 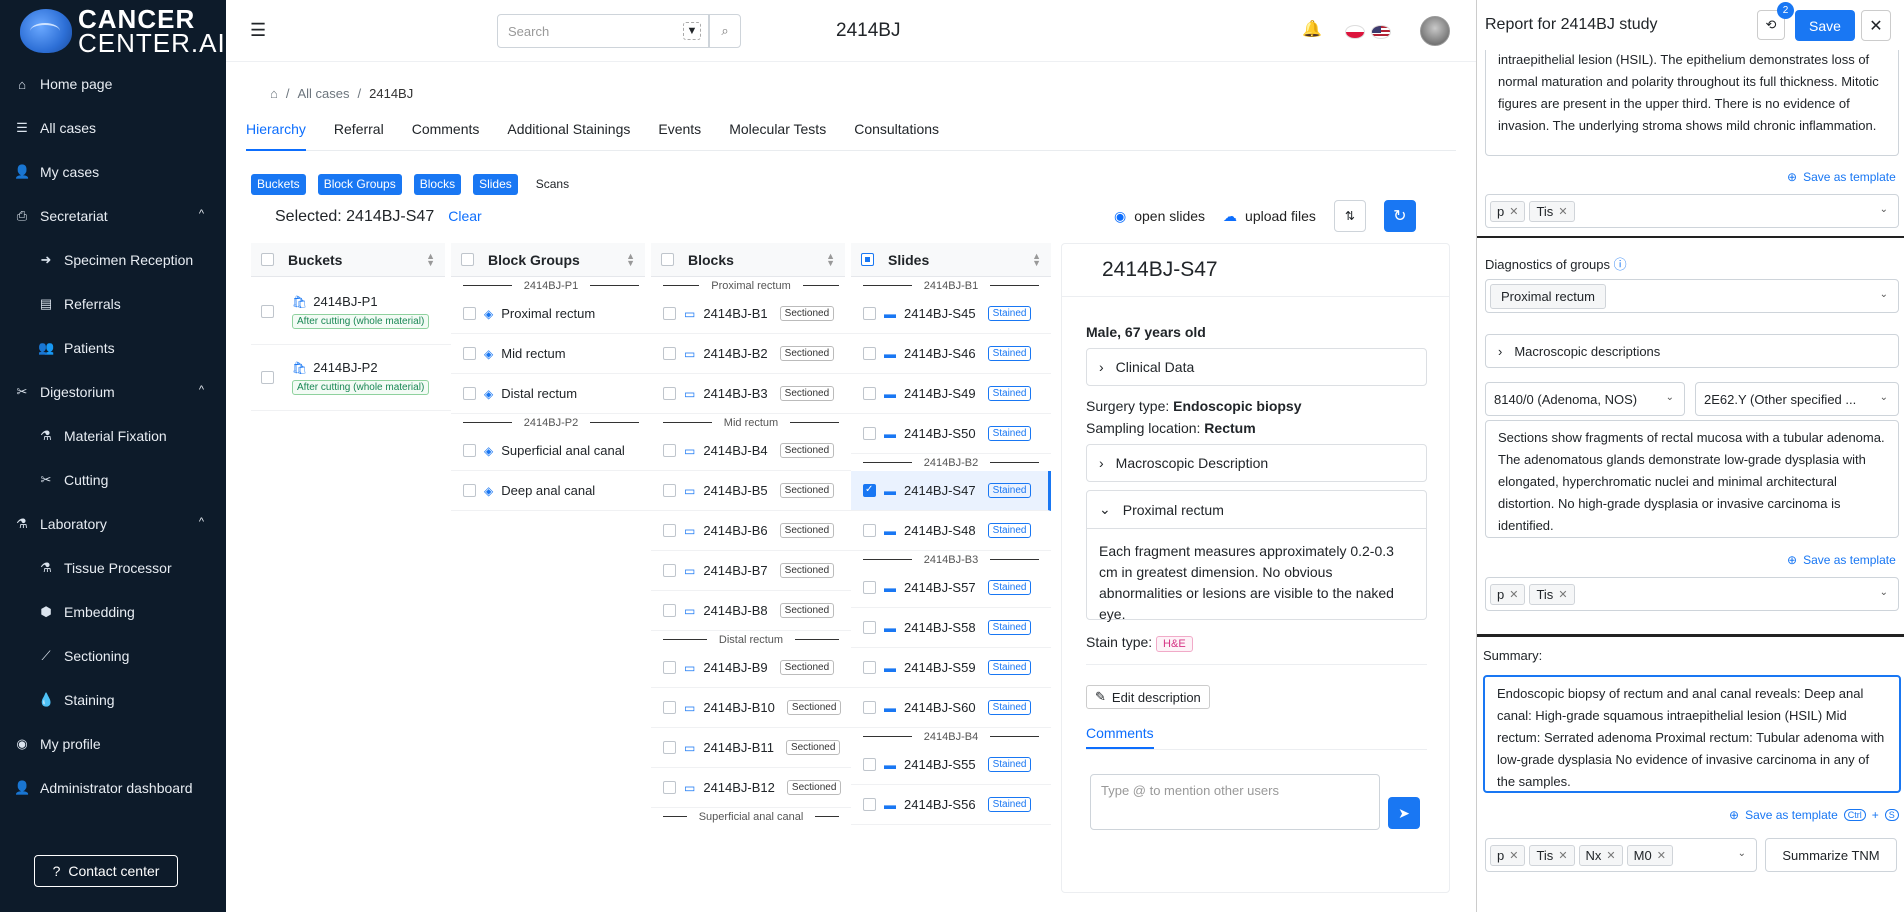 What do you see at coordinates (1600, 855) in the screenshot?
I see `tag: Nx ✕` at bounding box center [1600, 855].